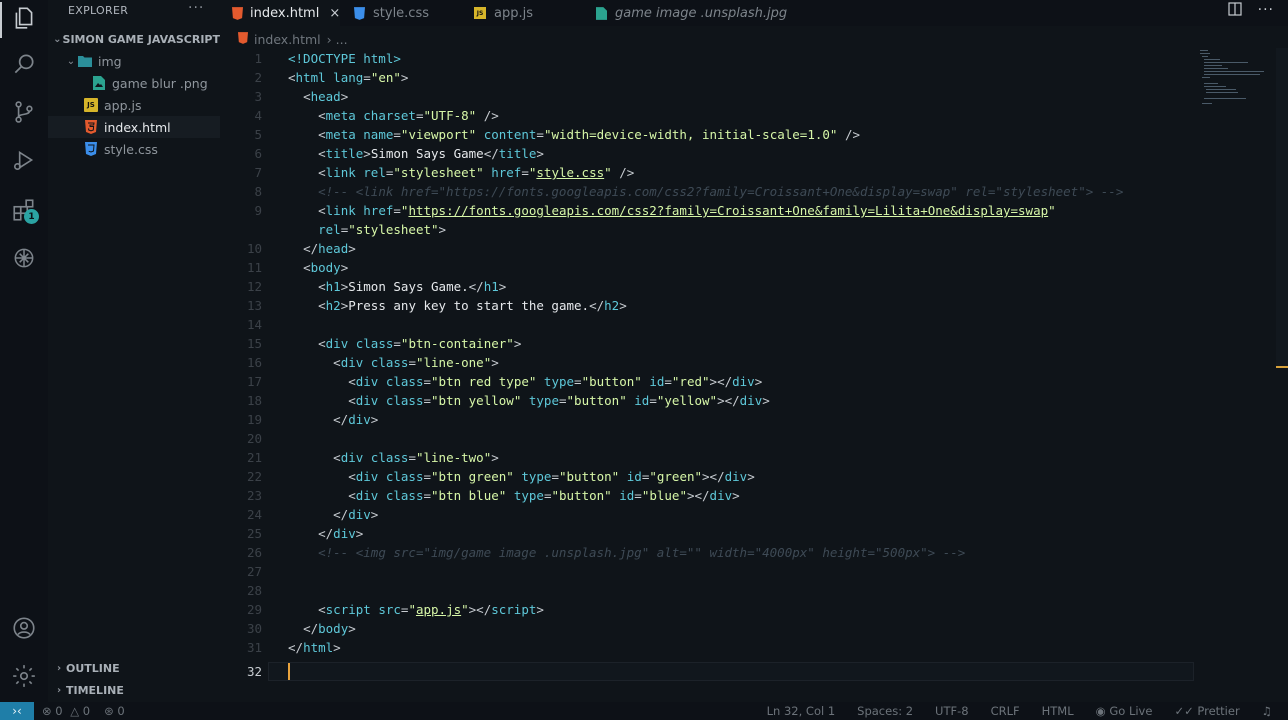 The height and width of the screenshot is (720, 1288). I want to click on ports-indicator: ⊛ 0, so click(114, 711).